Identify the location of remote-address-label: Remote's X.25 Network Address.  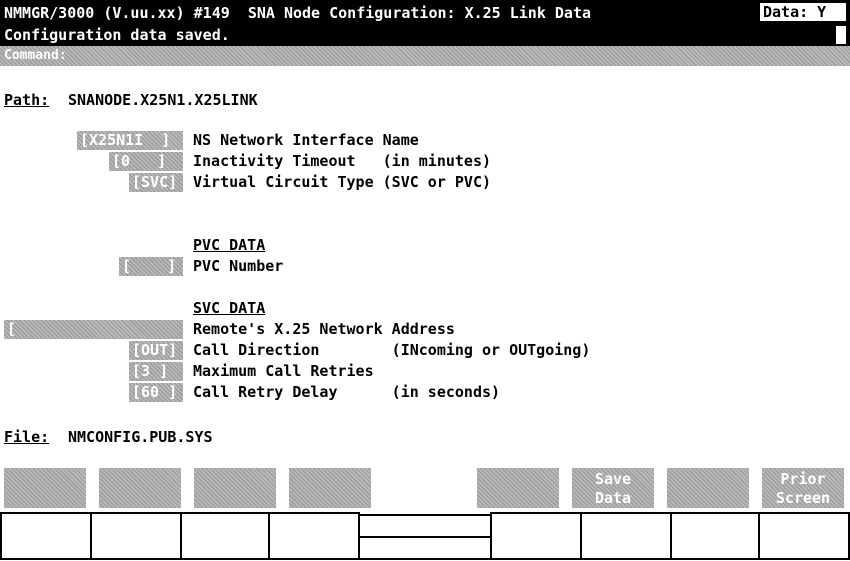
(324, 329).